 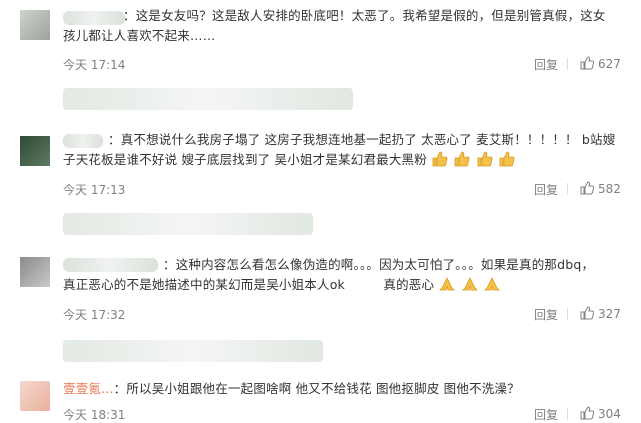 What do you see at coordinates (609, 414) in the screenshot?
I see `like-count: 304` at bounding box center [609, 414].